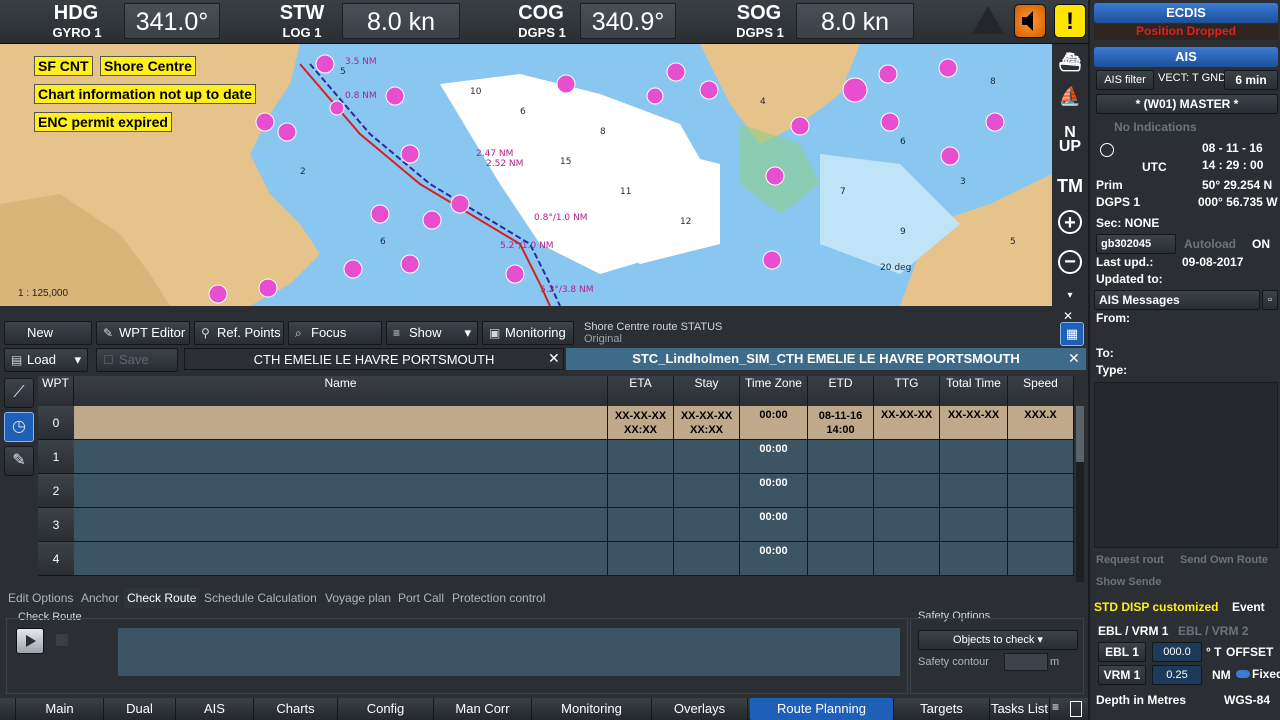 The image size is (1280, 720). I want to click on table-scrollbar, so click(1080, 494).